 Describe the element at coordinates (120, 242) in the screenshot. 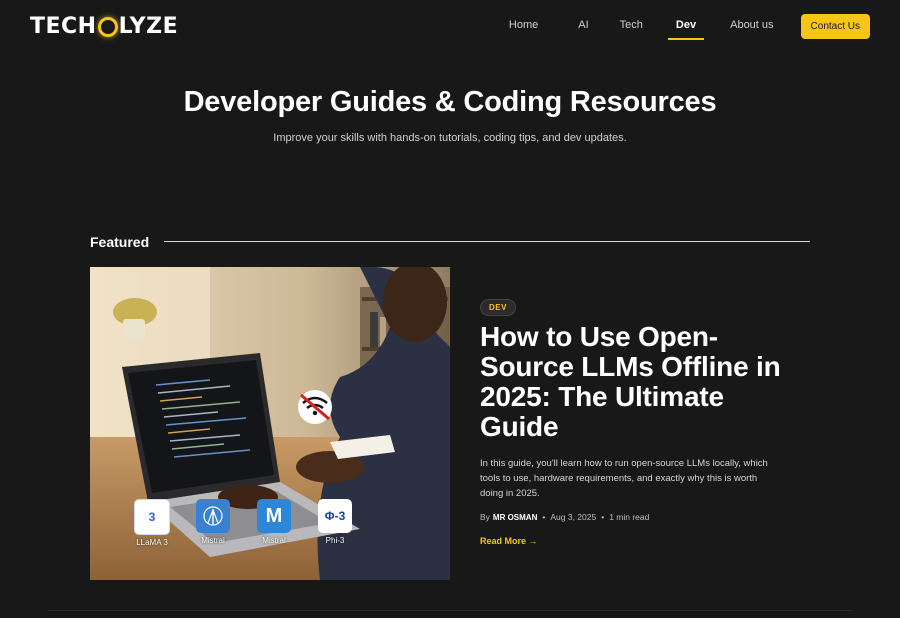

I see `featured-section-label: Featured` at that location.